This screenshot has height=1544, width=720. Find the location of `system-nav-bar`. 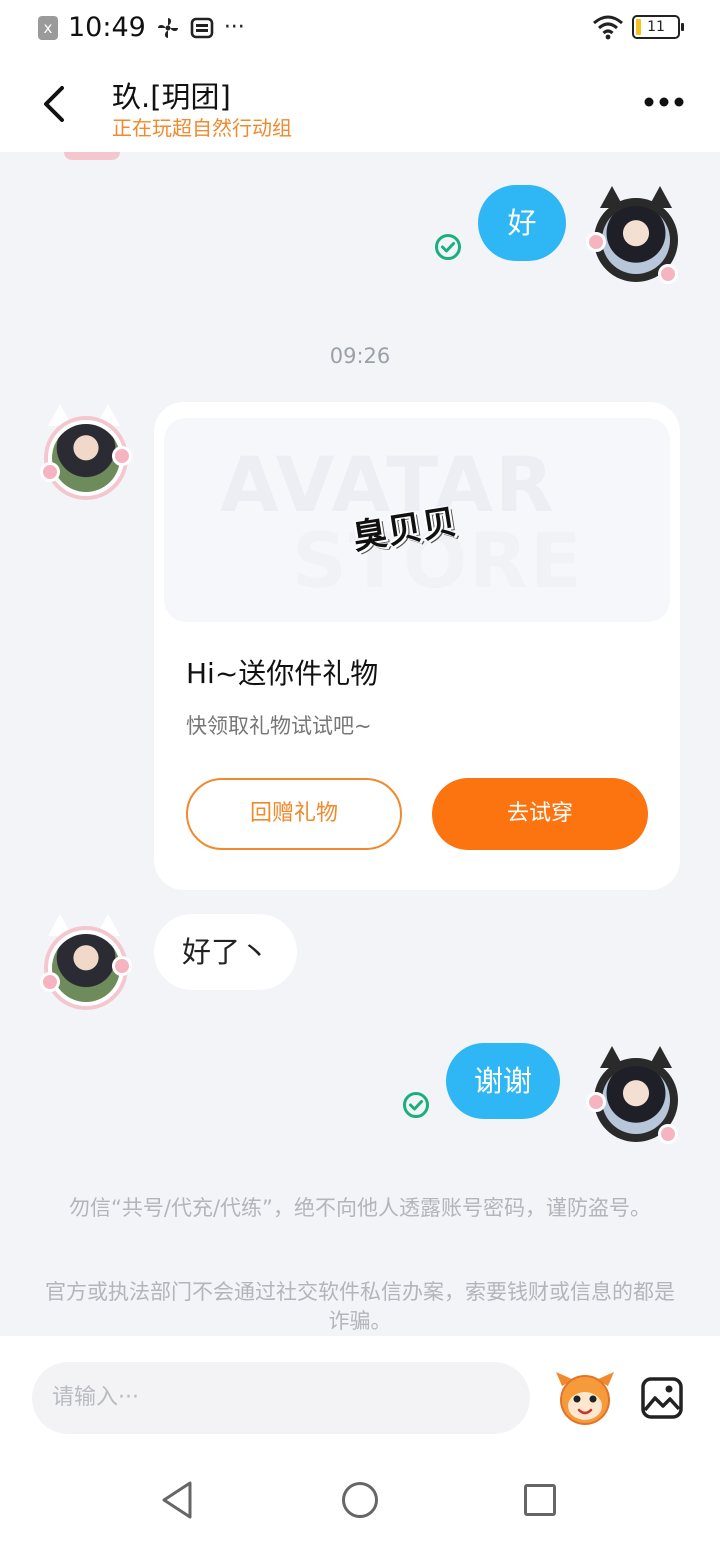

system-nav-bar is located at coordinates (360, 1503).